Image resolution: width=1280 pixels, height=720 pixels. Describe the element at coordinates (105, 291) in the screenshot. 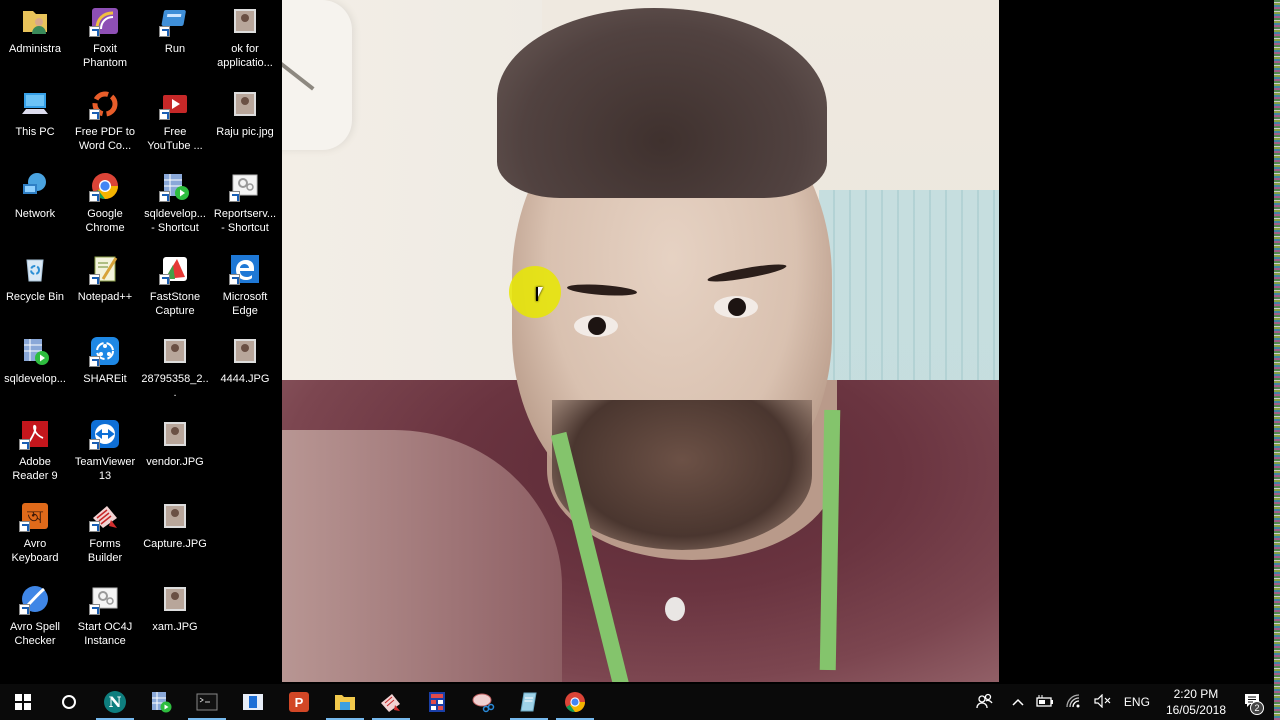

I see `desktop-icon: Notepad++` at that location.